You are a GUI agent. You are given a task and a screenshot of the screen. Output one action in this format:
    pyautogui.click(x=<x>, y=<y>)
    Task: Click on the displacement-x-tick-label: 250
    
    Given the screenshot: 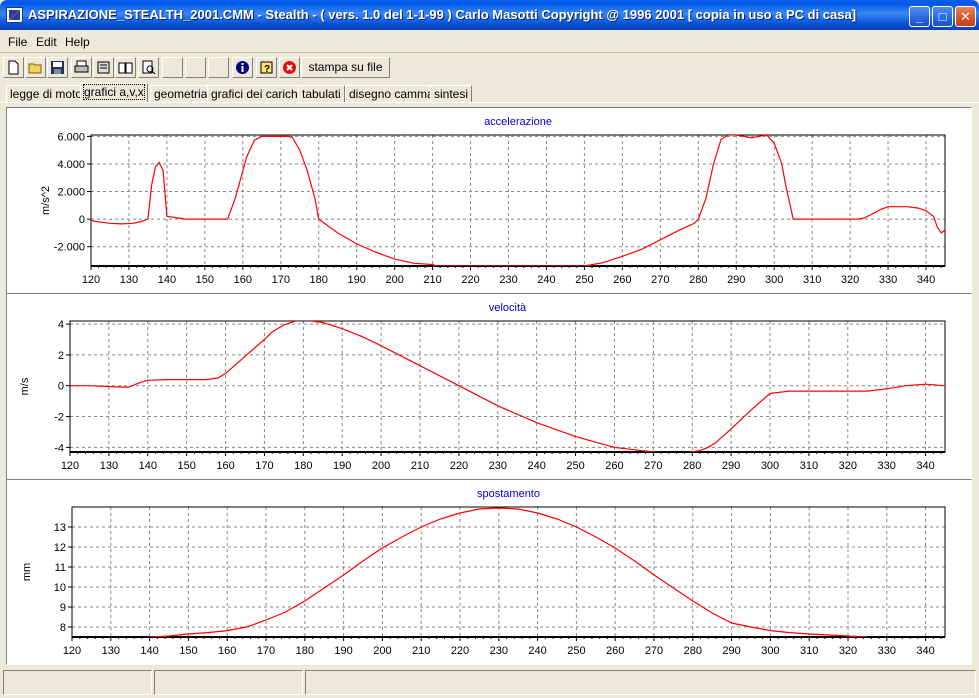 What is the action you would take?
    pyautogui.click(x=576, y=651)
    